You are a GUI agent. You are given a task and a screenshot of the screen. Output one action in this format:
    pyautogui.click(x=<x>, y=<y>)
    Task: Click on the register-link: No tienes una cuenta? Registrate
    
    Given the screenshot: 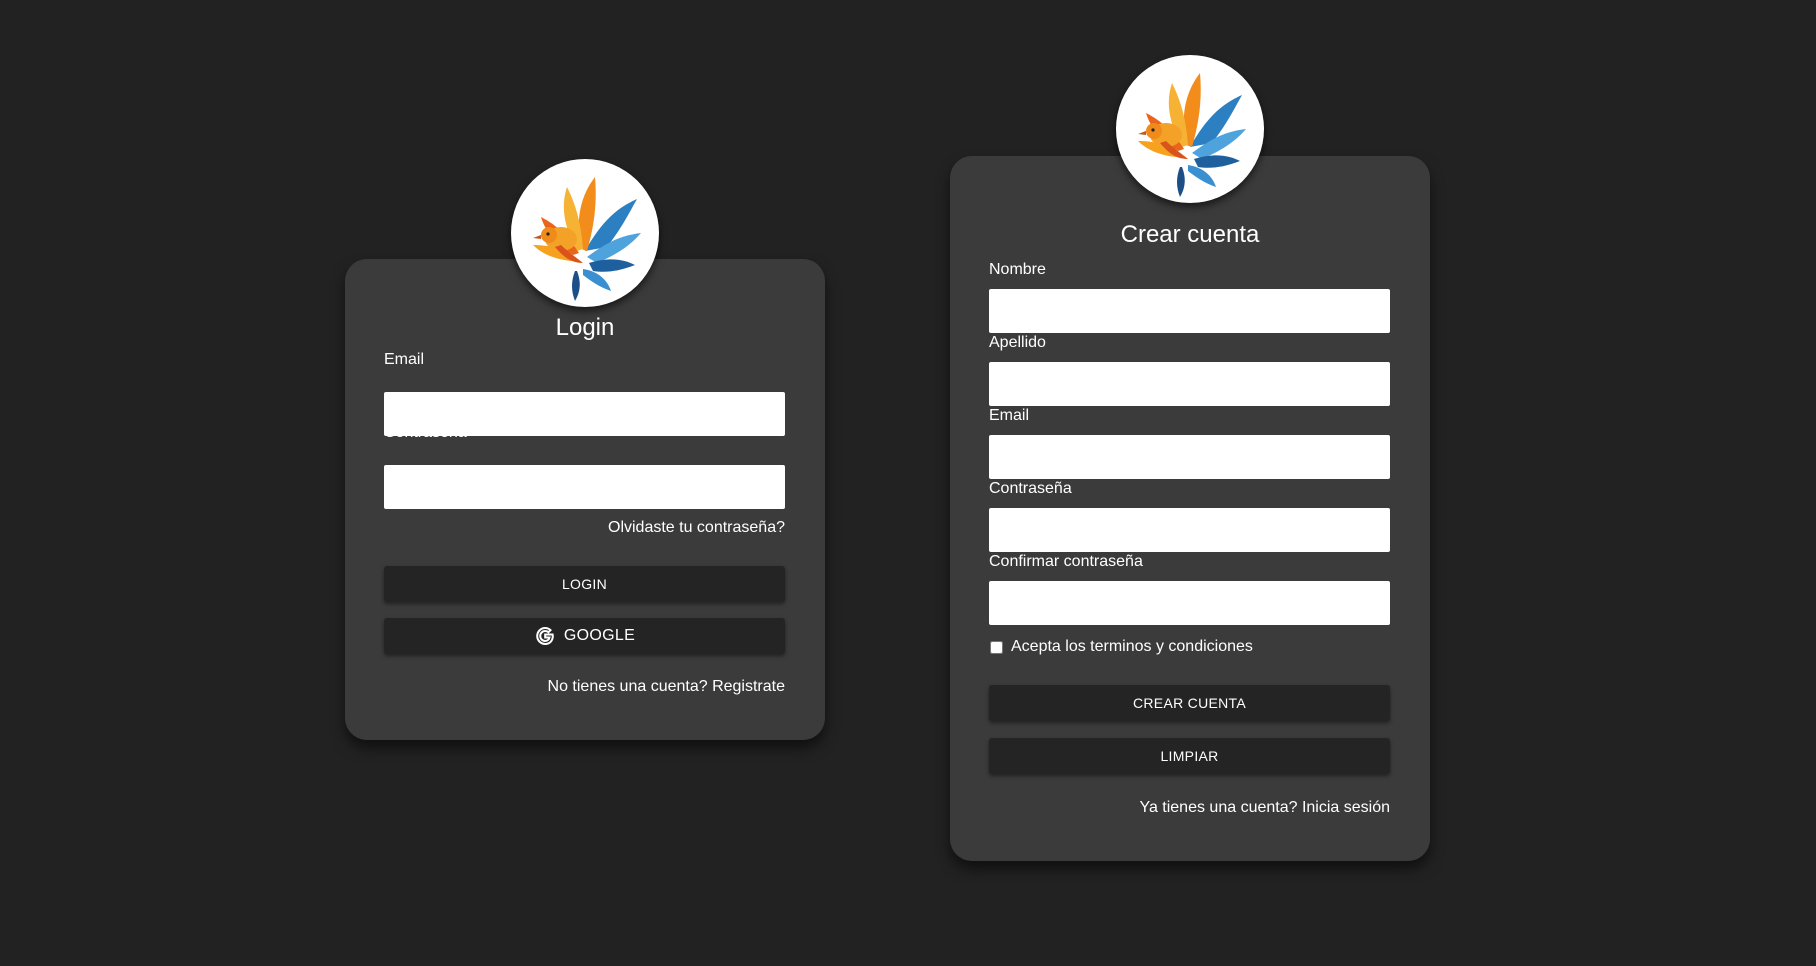 What is the action you would take?
    pyautogui.click(x=666, y=687)
    